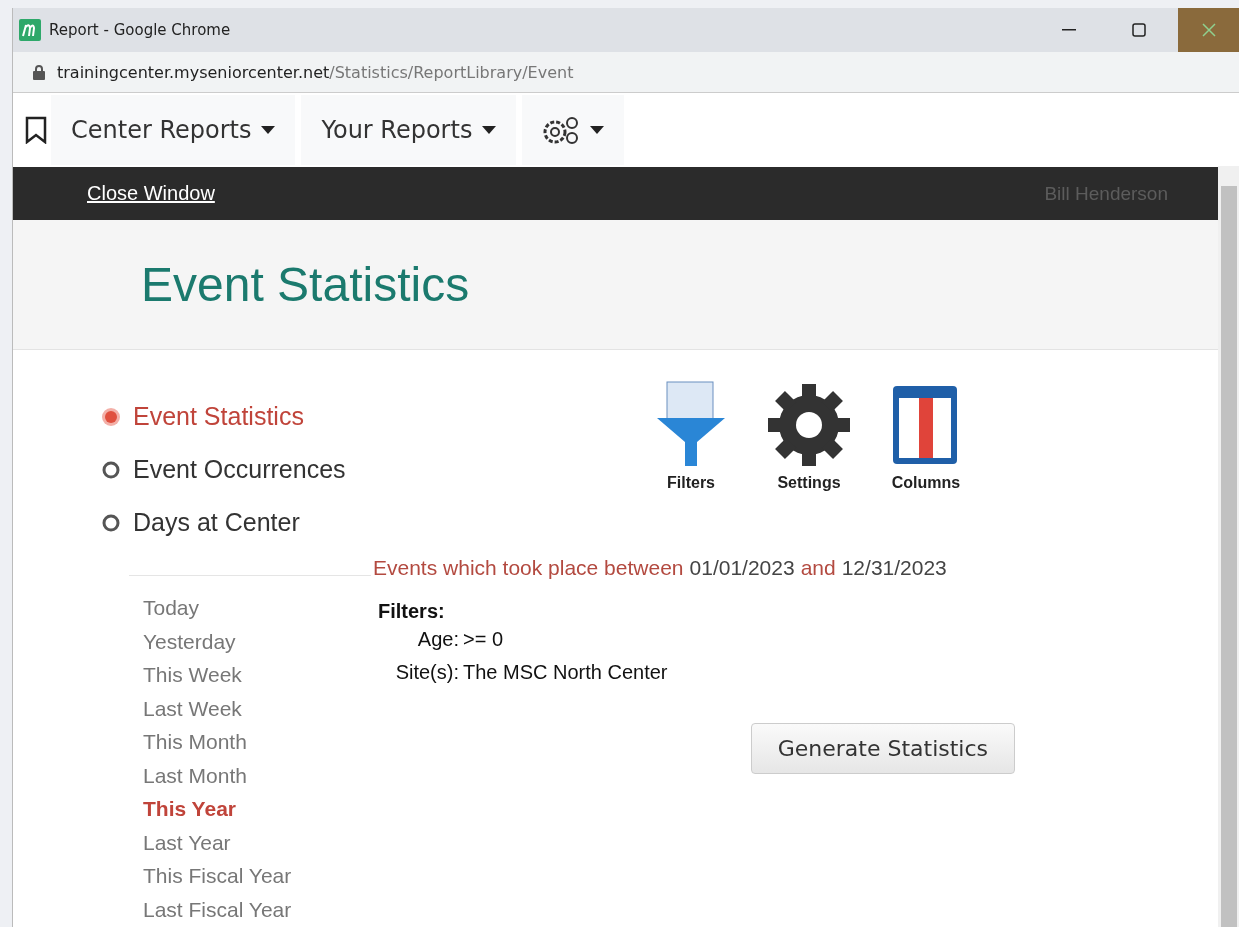  Describe the element at coordinates (1209, 30) in the screenshot. I see `close-icon` at that location.